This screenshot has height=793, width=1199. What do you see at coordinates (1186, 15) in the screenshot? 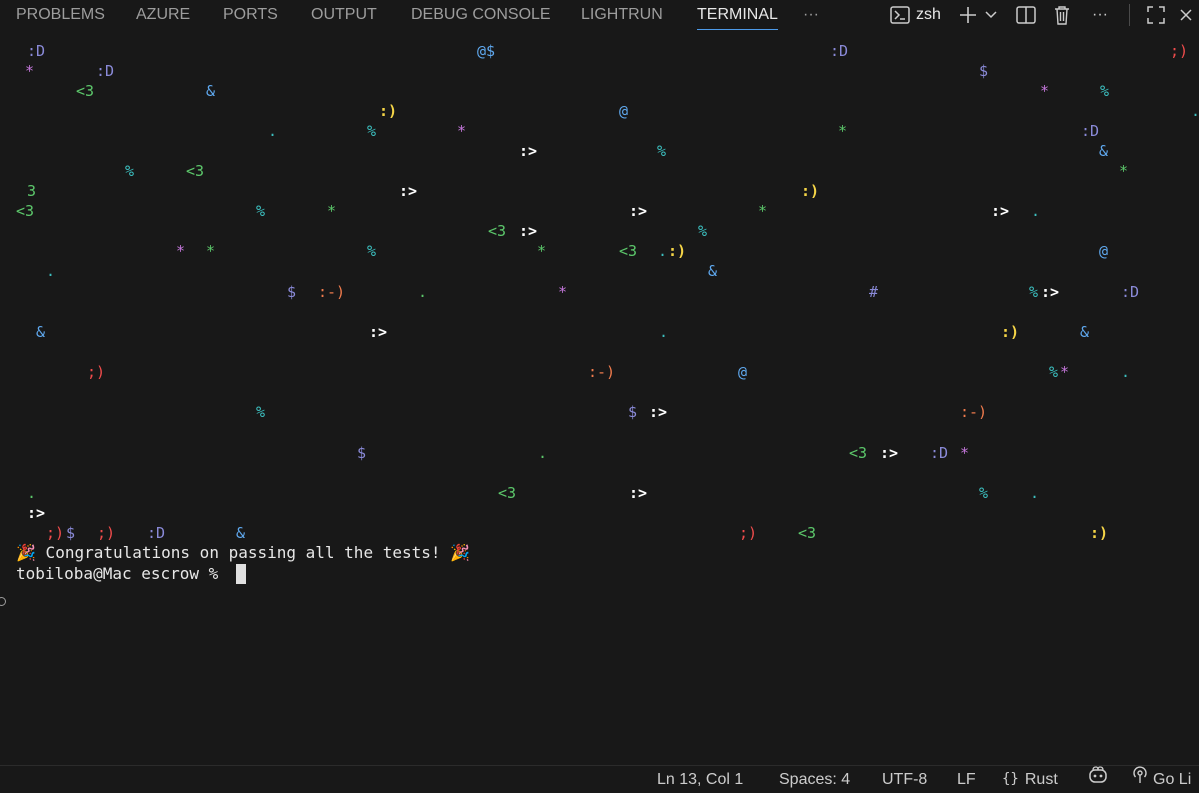
I see `close-icon` at bounding box center [1186, 15].